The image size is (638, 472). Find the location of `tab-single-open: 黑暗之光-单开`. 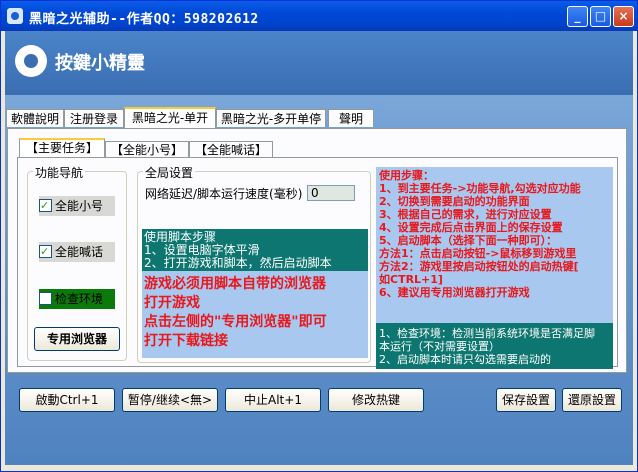

tab-single-open: 黑暗之光-单开 is located at coordinates (170, 117).